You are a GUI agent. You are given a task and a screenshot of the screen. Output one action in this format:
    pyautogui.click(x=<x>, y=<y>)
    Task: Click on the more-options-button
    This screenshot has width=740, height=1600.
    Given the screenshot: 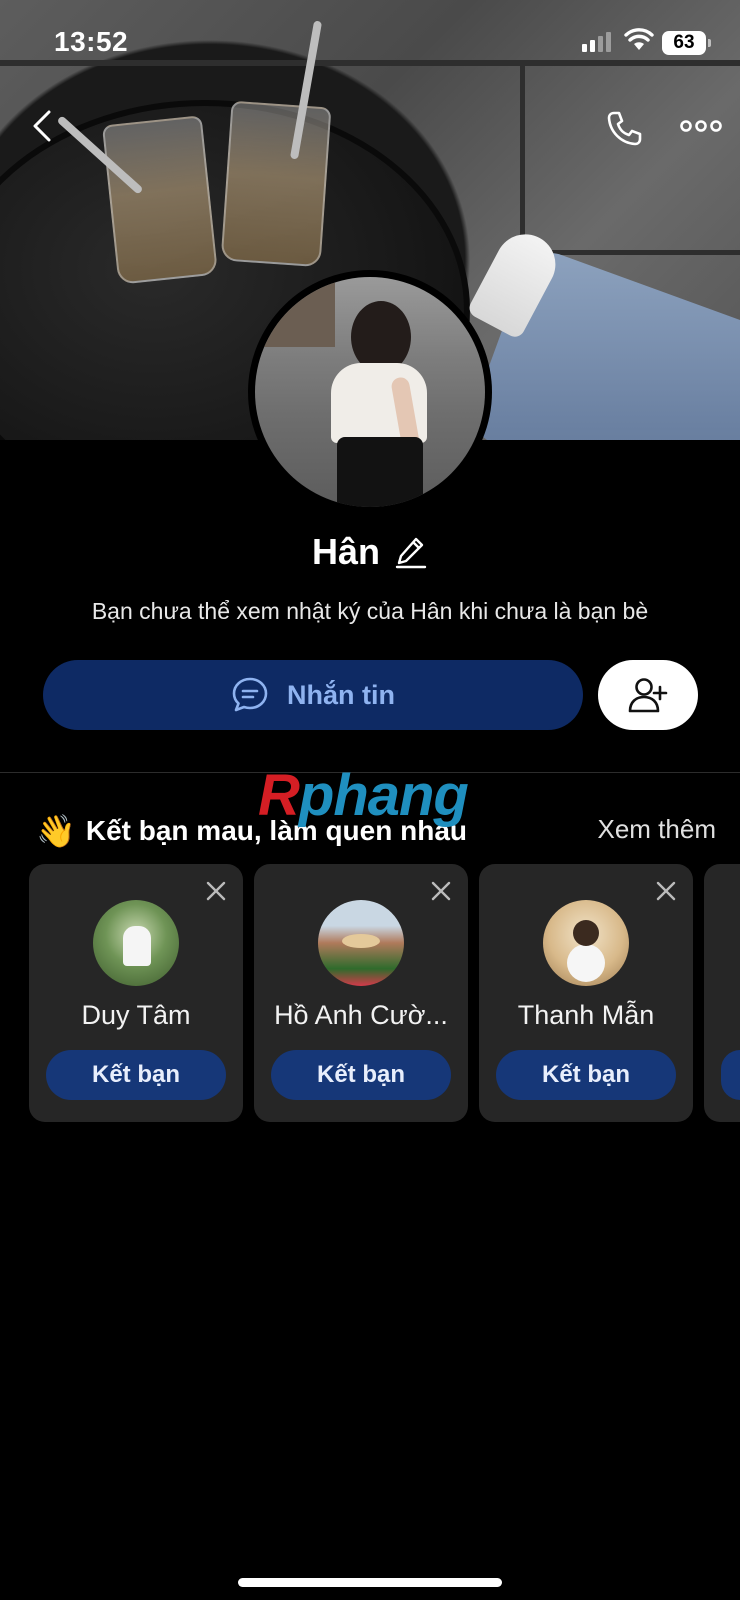 What is the action you would take?
    pyautogui.click(x=701, y=126)
    